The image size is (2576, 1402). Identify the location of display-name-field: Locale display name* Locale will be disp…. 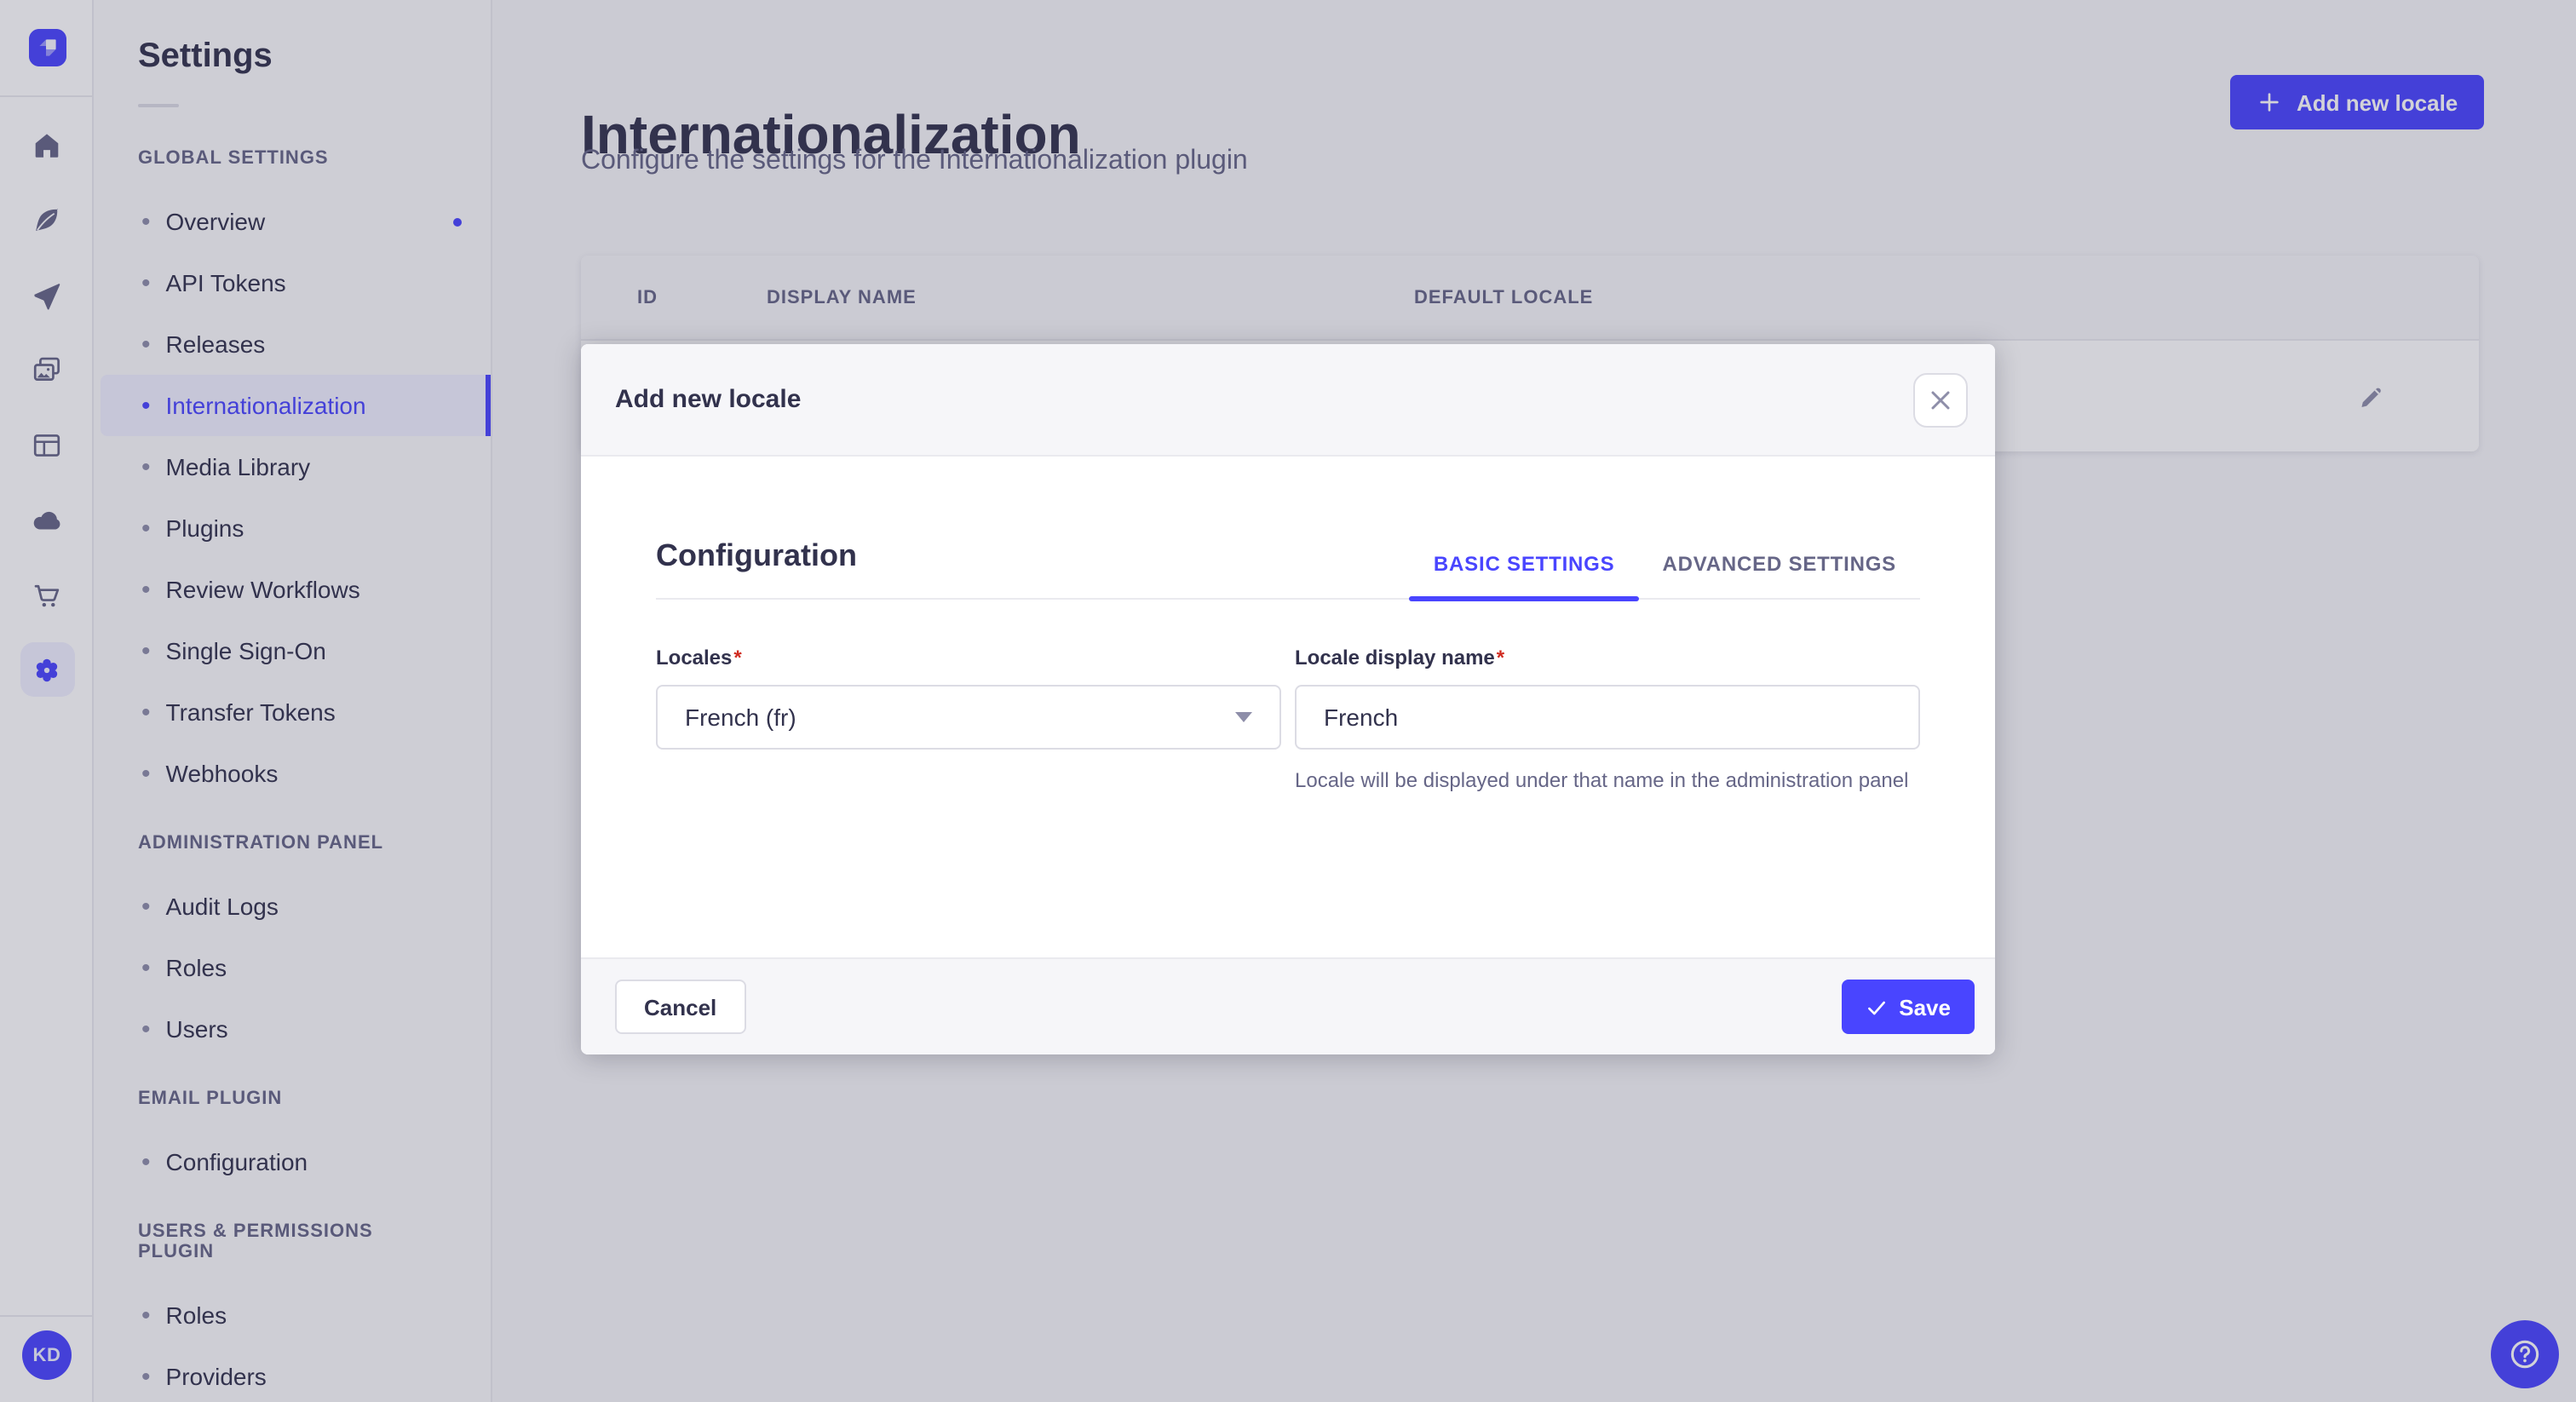
(1608, 720).